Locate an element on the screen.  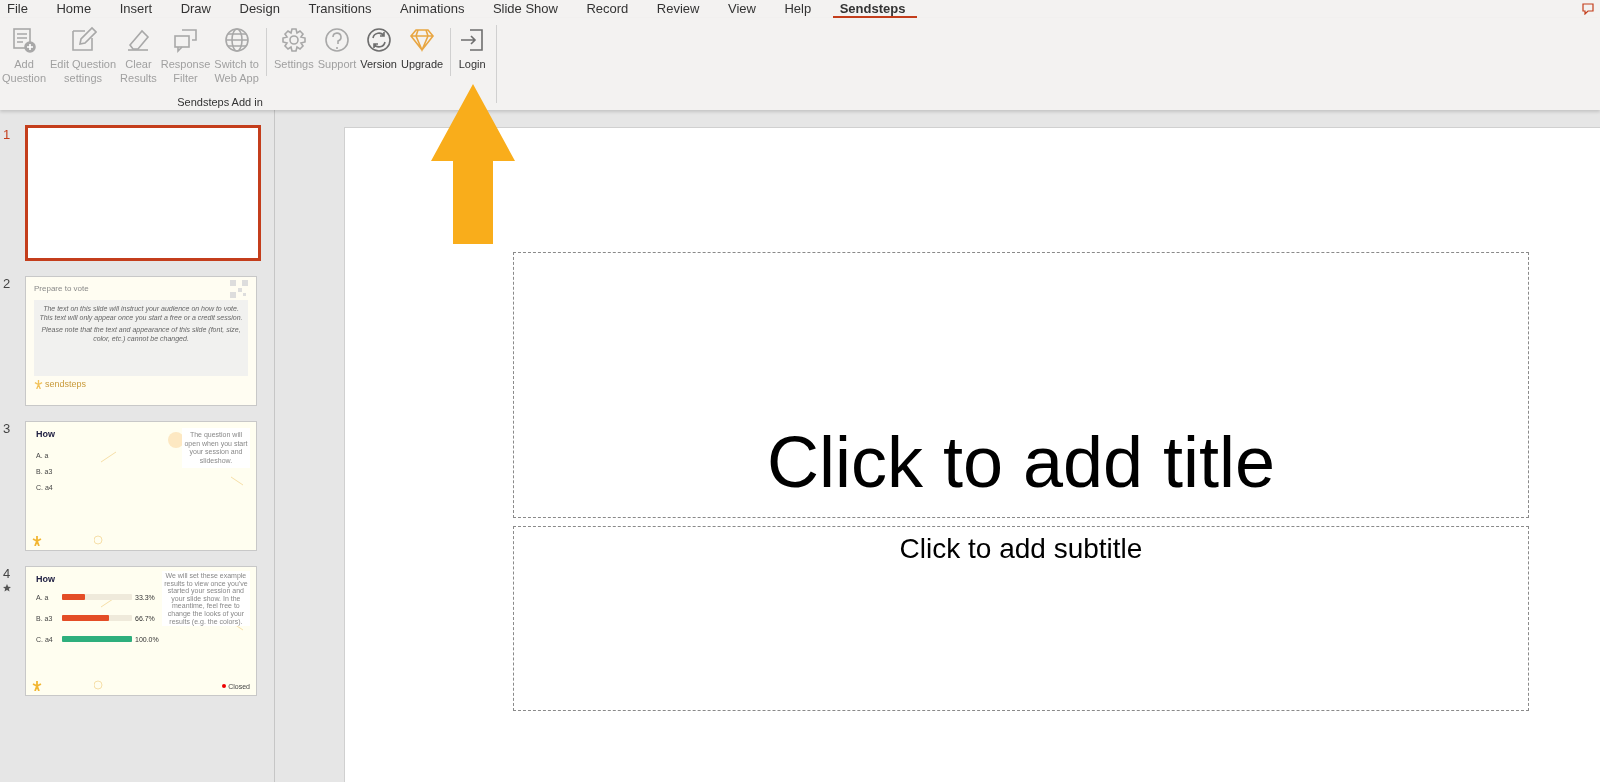
diamond-icon is located at coordinates (422, 40).